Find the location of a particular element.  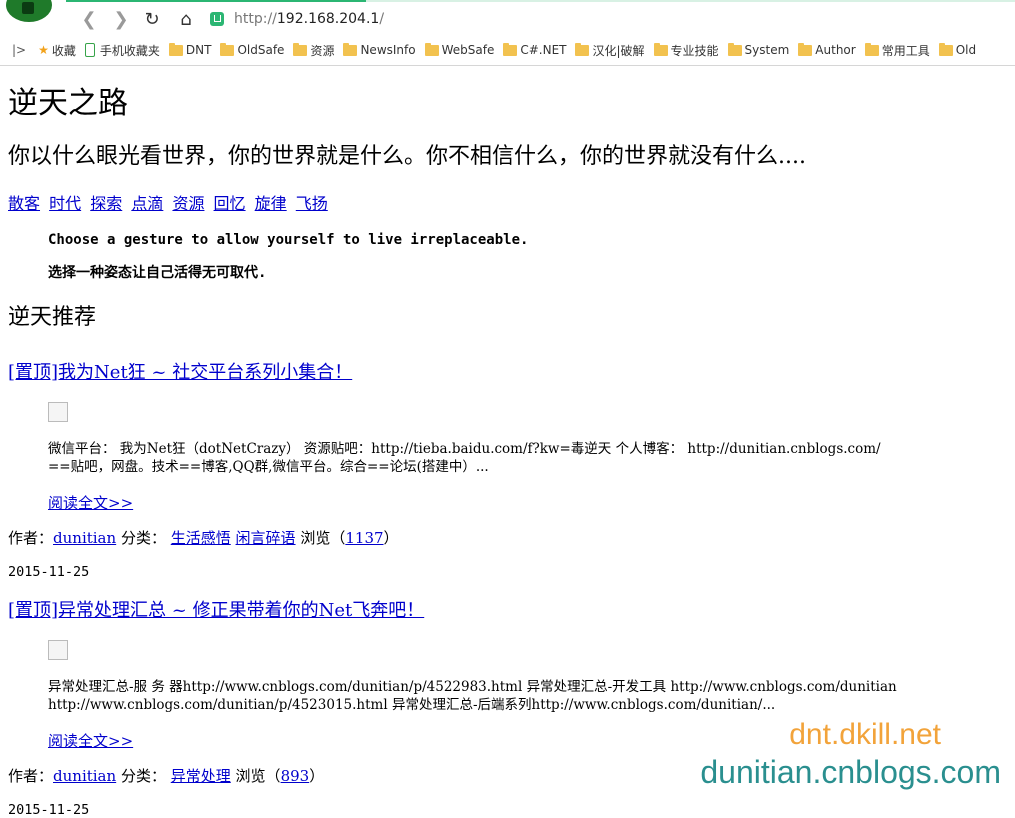

views-count: 1137 is located at coordinates (364, 538).